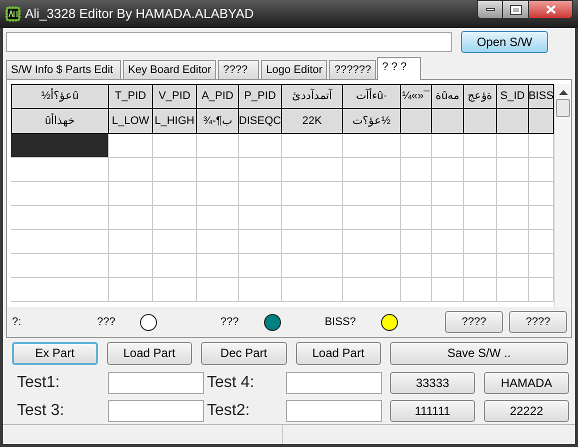 The width and height of the screenshot is (578, 447). Describe the element at coordinates (526, 383) in the screenshot. I see `number-button: HAMADA` at that location.